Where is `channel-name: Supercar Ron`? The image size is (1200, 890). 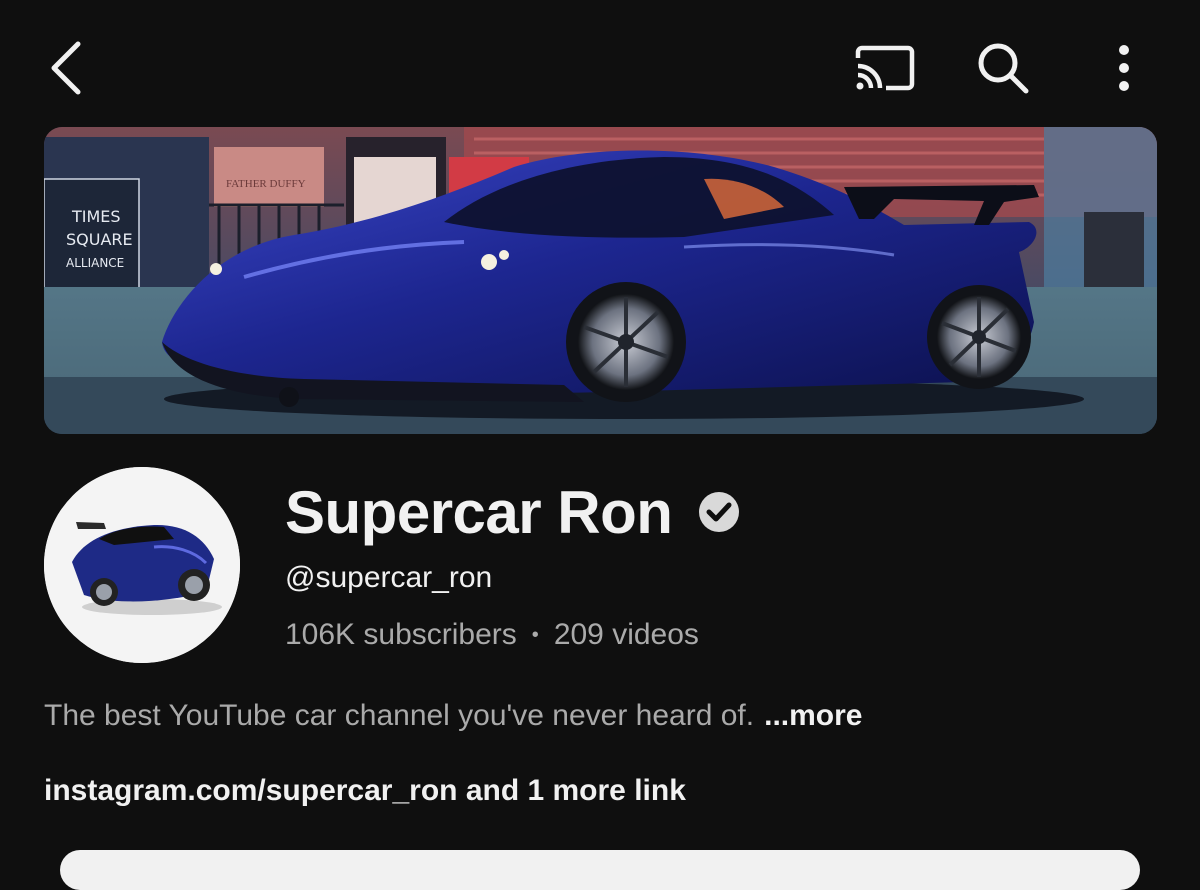 channel-name: Supercar Ron is located at coordinates (479, 512).